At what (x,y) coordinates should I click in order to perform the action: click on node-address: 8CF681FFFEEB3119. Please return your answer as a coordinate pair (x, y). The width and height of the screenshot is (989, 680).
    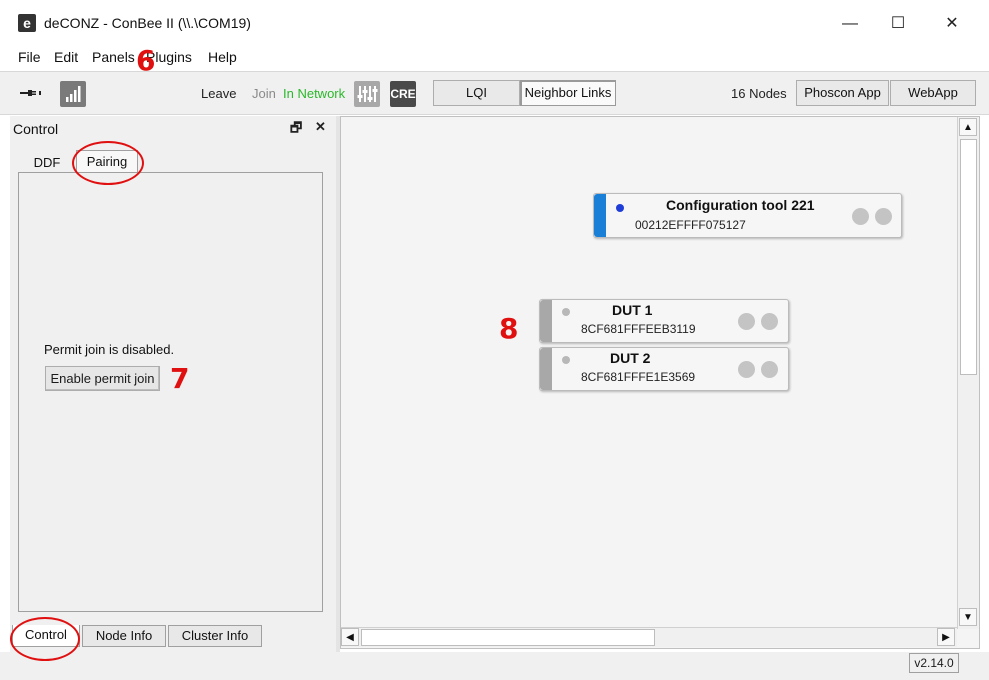
    Looking at the image, I should click on (638, 329).